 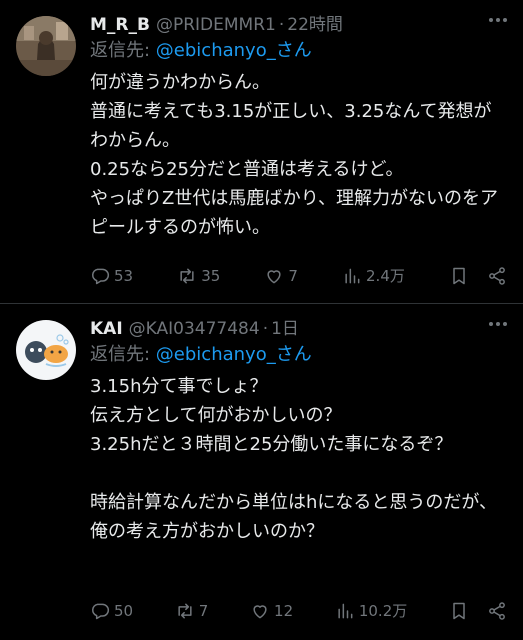 What do you see at coordinates (383, 611) in the screenshot?
I see `views-count: 10.2万` at bounding box center [383, 611].